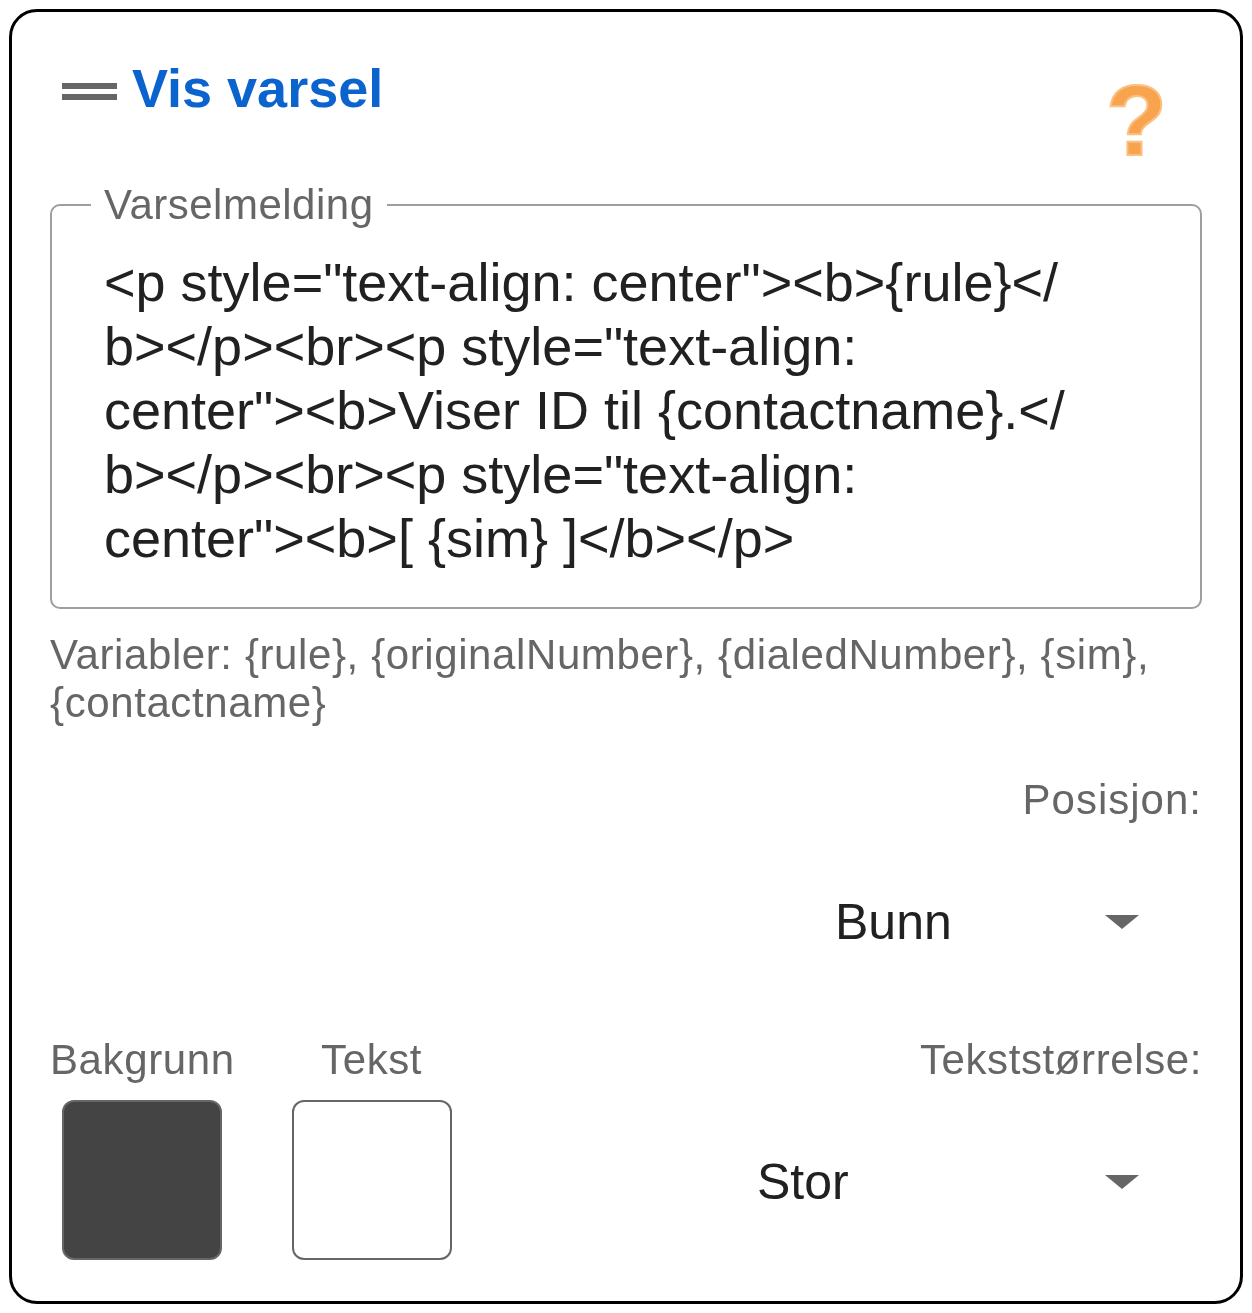  What do you see at coordinates (239, 205) in the screenshot?
I see `field-label: Varselmelding` at bounding box center [239, 205].